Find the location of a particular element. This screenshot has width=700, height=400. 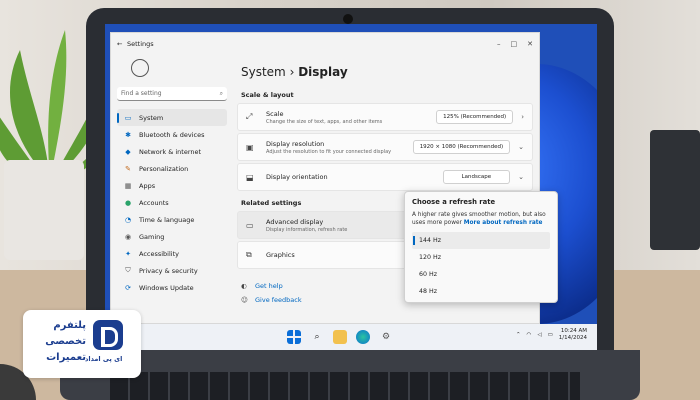

brand-name: ای پی امداد is located at coordinates (104, 359).